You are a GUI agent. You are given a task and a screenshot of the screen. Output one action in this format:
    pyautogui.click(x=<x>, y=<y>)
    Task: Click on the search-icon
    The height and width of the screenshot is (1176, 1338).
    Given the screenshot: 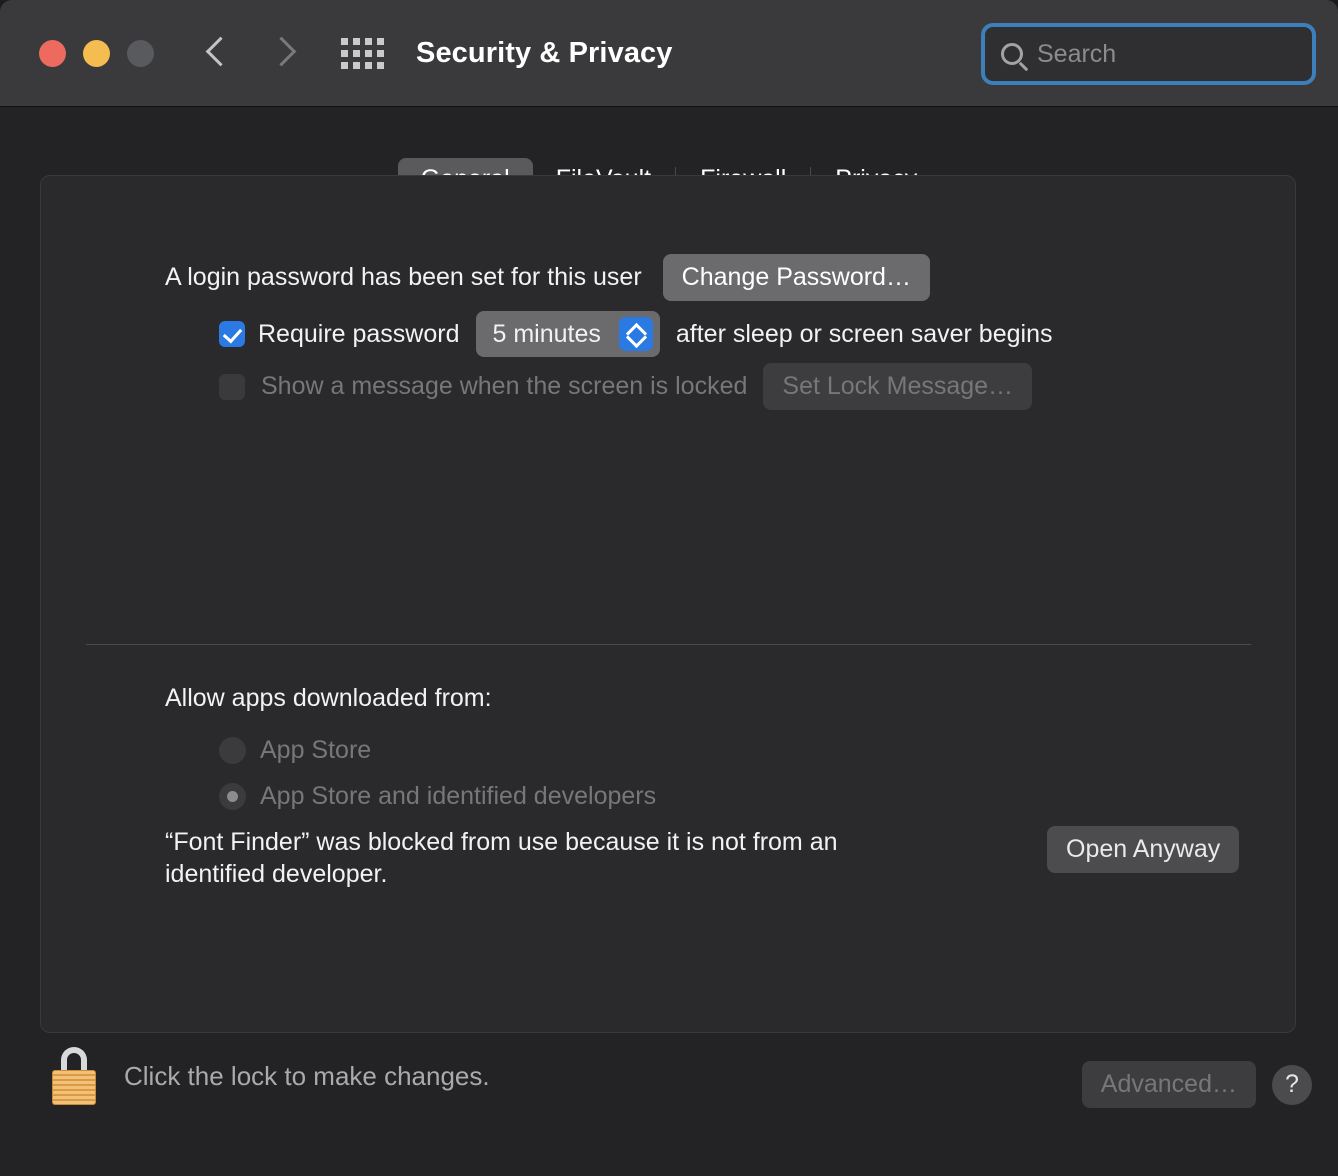 What is the action you would take?
    pyautogui.click(x=1012, y=54)
    